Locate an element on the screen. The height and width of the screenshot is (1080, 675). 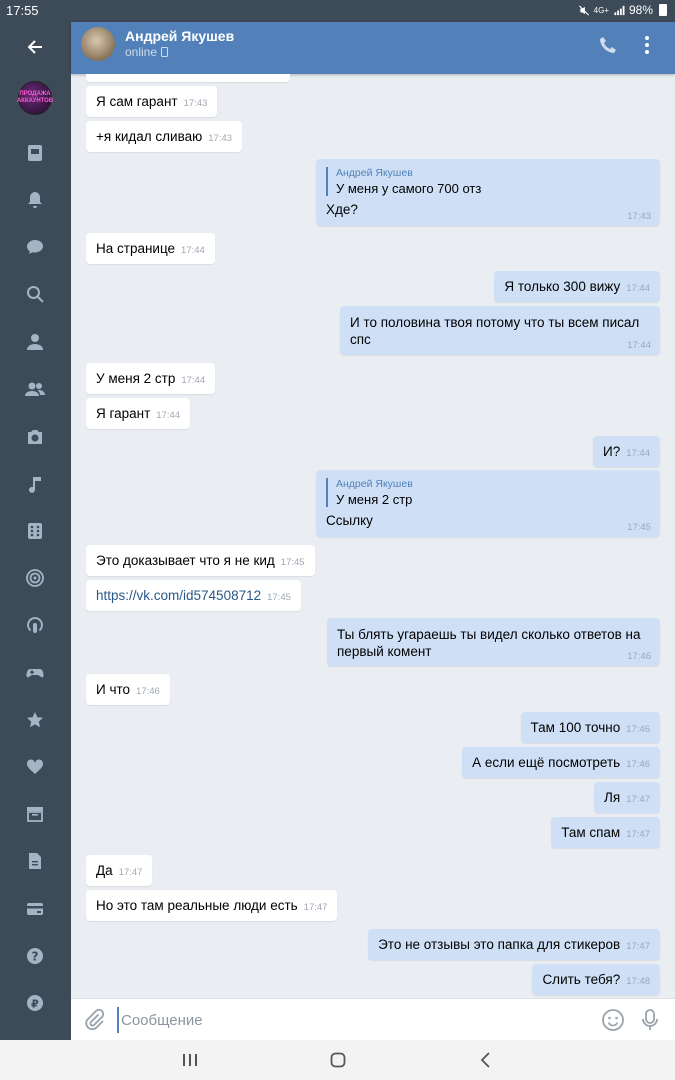
message-bubble-partial is located at coordinates (188, 78).